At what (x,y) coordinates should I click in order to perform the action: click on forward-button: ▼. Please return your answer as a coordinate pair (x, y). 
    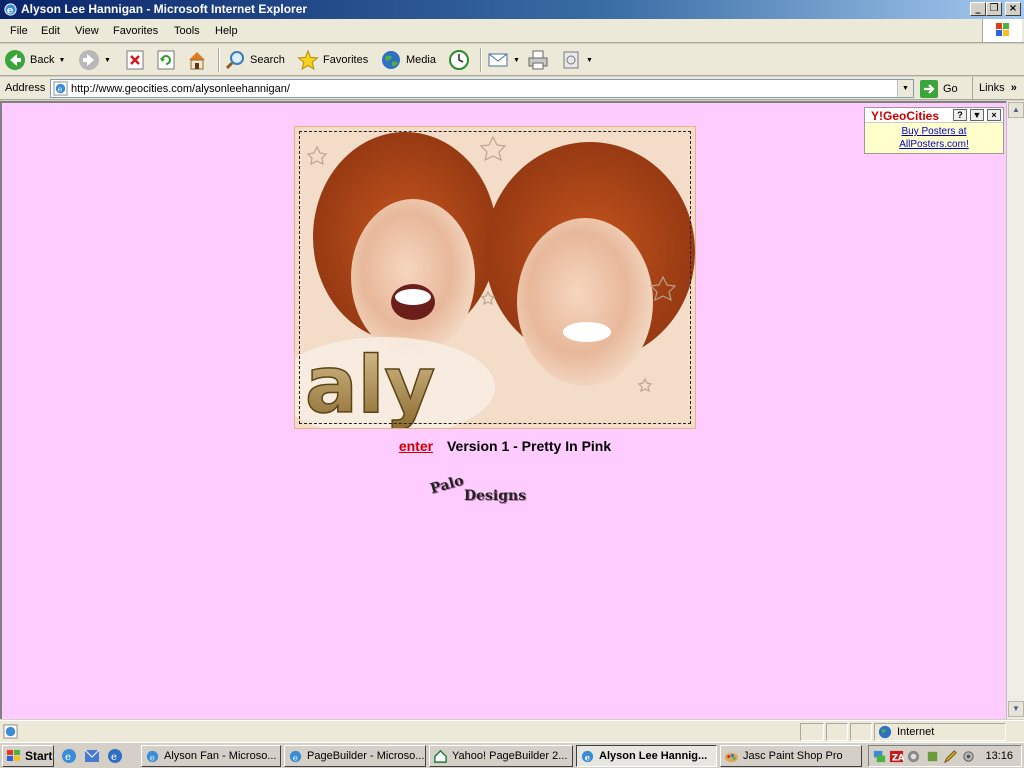
    Looking at the image, I should click on (94, 60).